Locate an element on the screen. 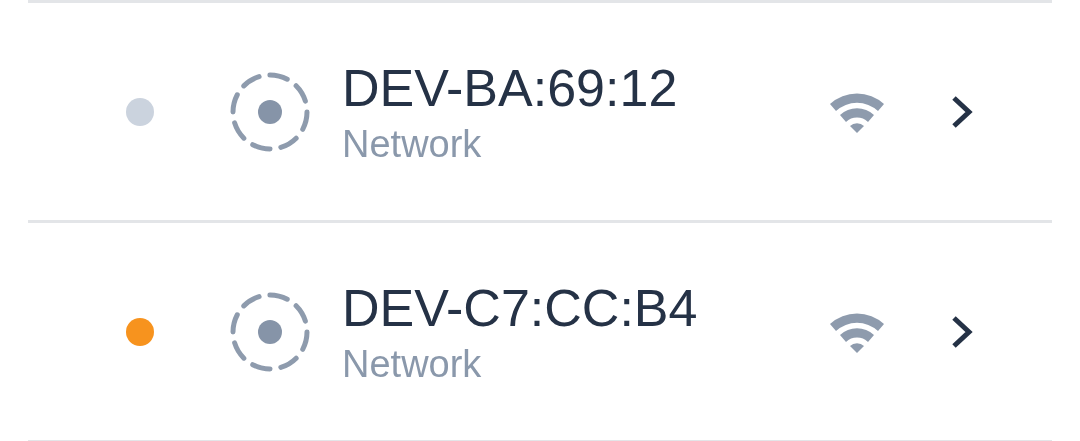 This screenshot has width=1080, height=441. device-name: DEV-BA:69:12 is located at coordinates (510, 88).